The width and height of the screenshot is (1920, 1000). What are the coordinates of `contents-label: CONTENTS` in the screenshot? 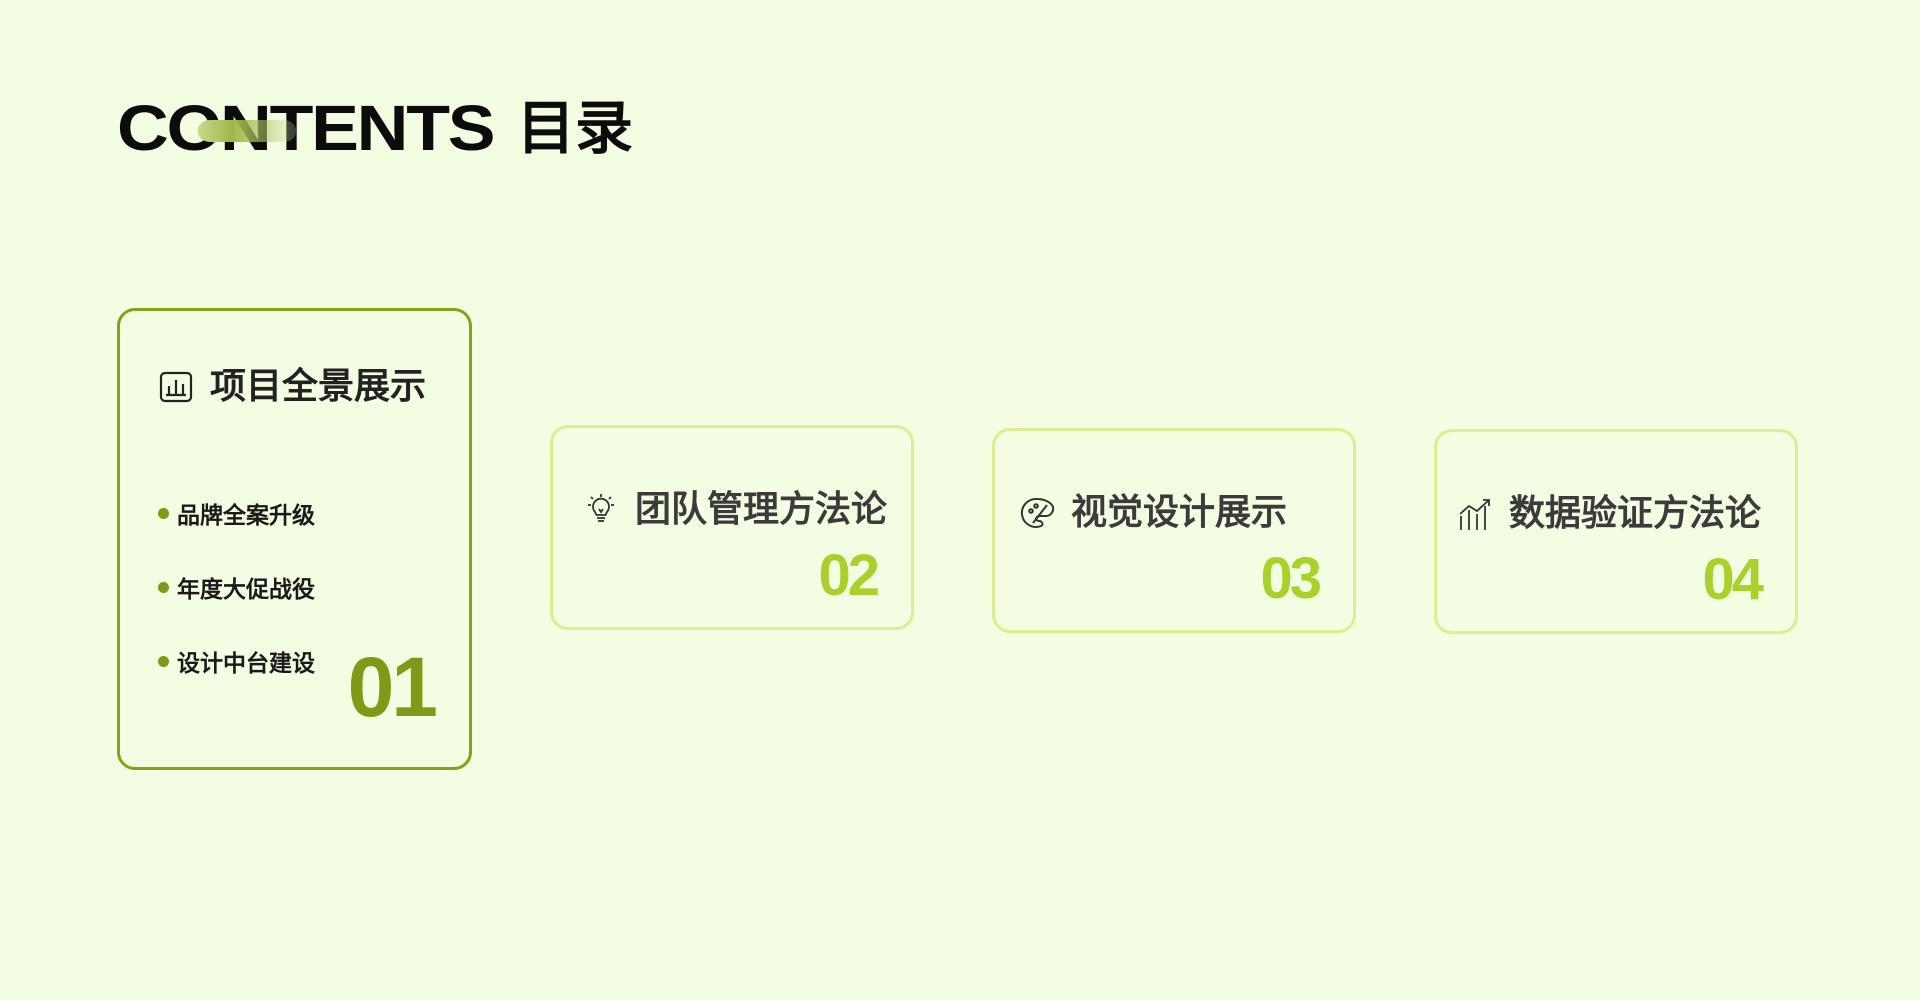 It's located at (306, 128).